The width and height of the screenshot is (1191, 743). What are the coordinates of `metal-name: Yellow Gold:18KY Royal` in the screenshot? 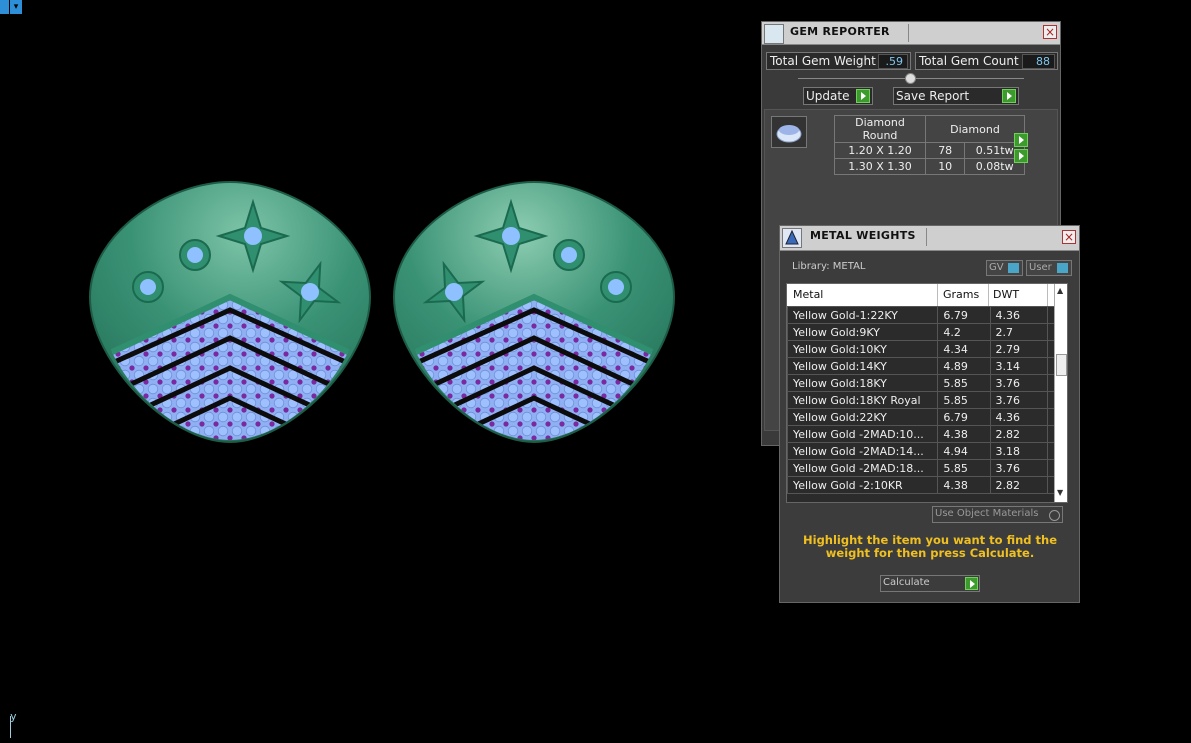 It's located at (863, 400).